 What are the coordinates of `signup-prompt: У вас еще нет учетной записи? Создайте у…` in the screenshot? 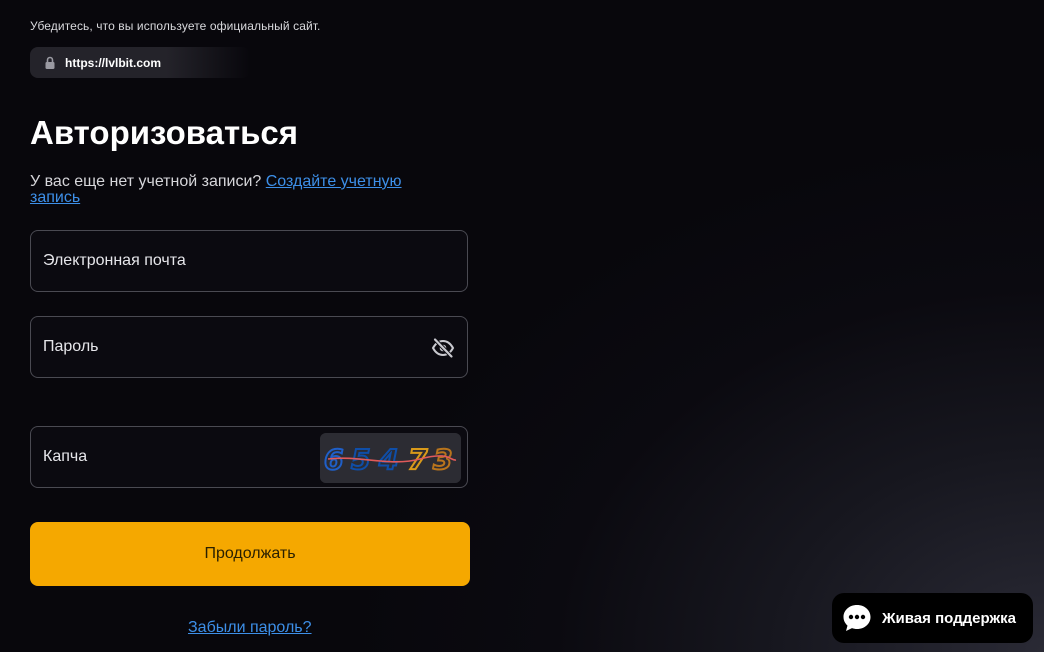 It's located at (240, 190).